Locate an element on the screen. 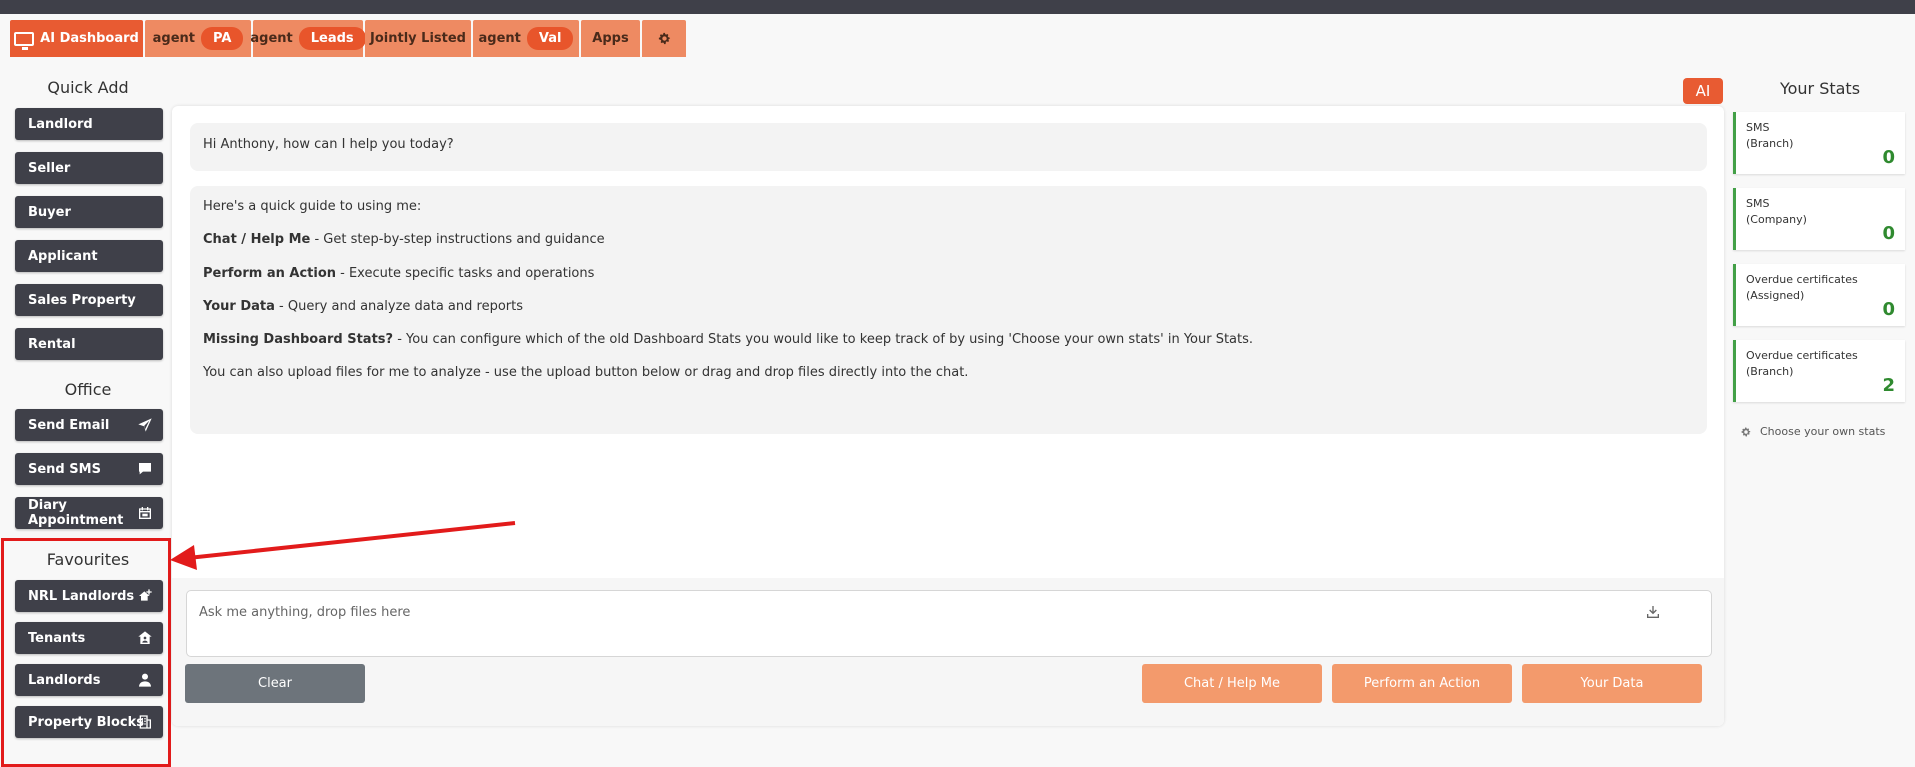 The width and height of the screenshot is (1915, 767). send-sms-button: Send SMS is located at coordinates (89, 469).